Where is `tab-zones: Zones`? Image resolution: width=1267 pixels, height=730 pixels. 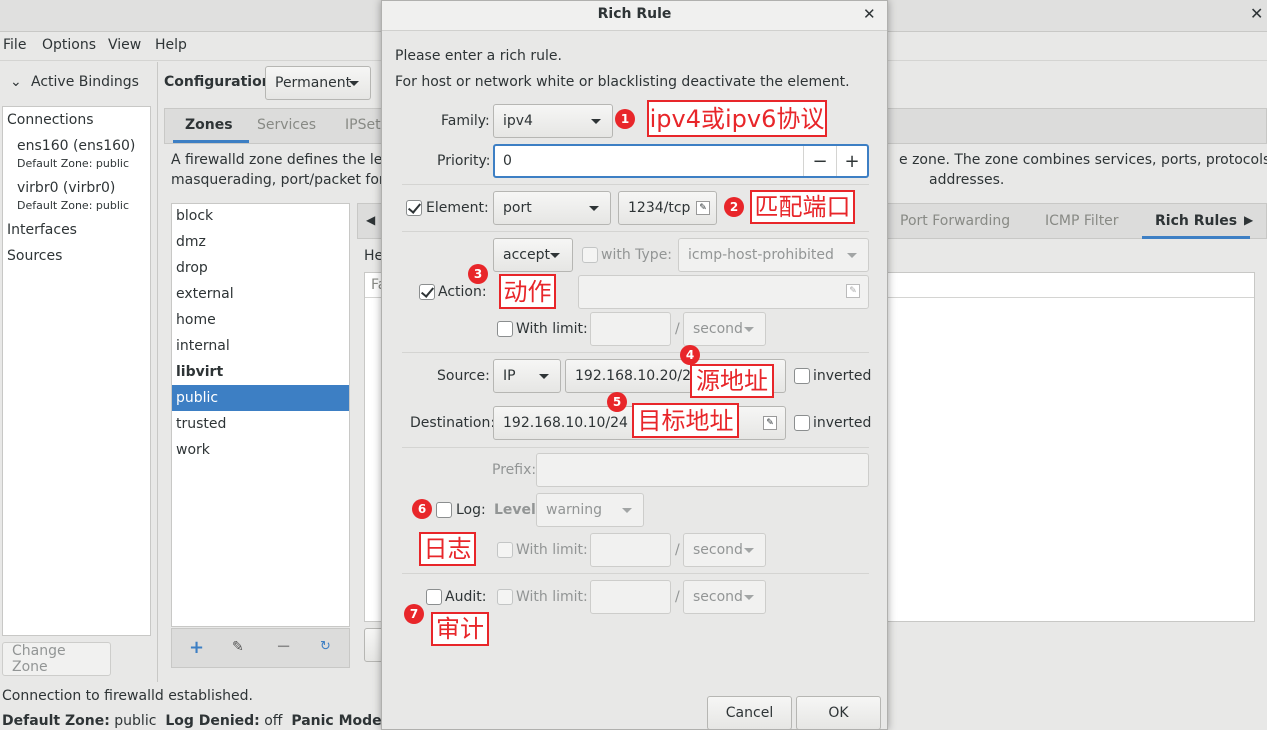 tab-zones: Zones is located at coordinates (209, 125).